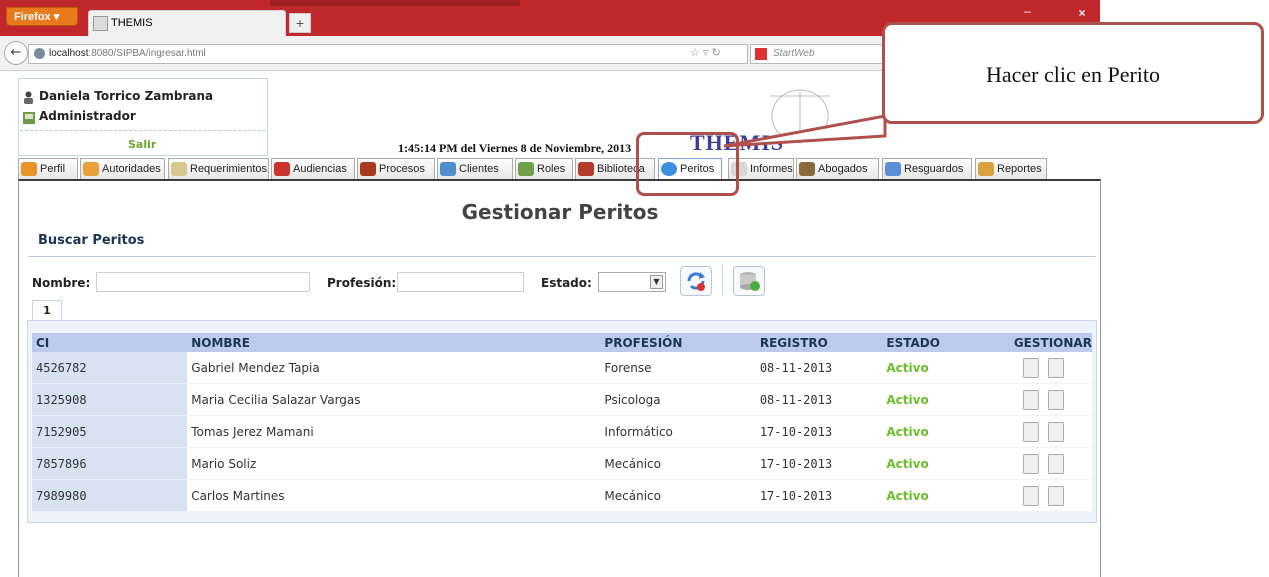 This screenshot has width=1269, height=577. Describe the element at coordinates (893, 169) in the screenshot. I see `safeguards-icon` at that location.